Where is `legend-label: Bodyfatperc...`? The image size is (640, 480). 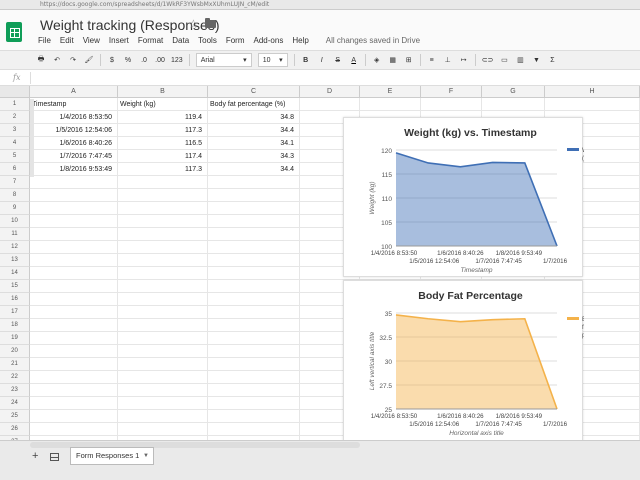
legend-label: Bodyfatperc... is located at coordinates (583, 327).